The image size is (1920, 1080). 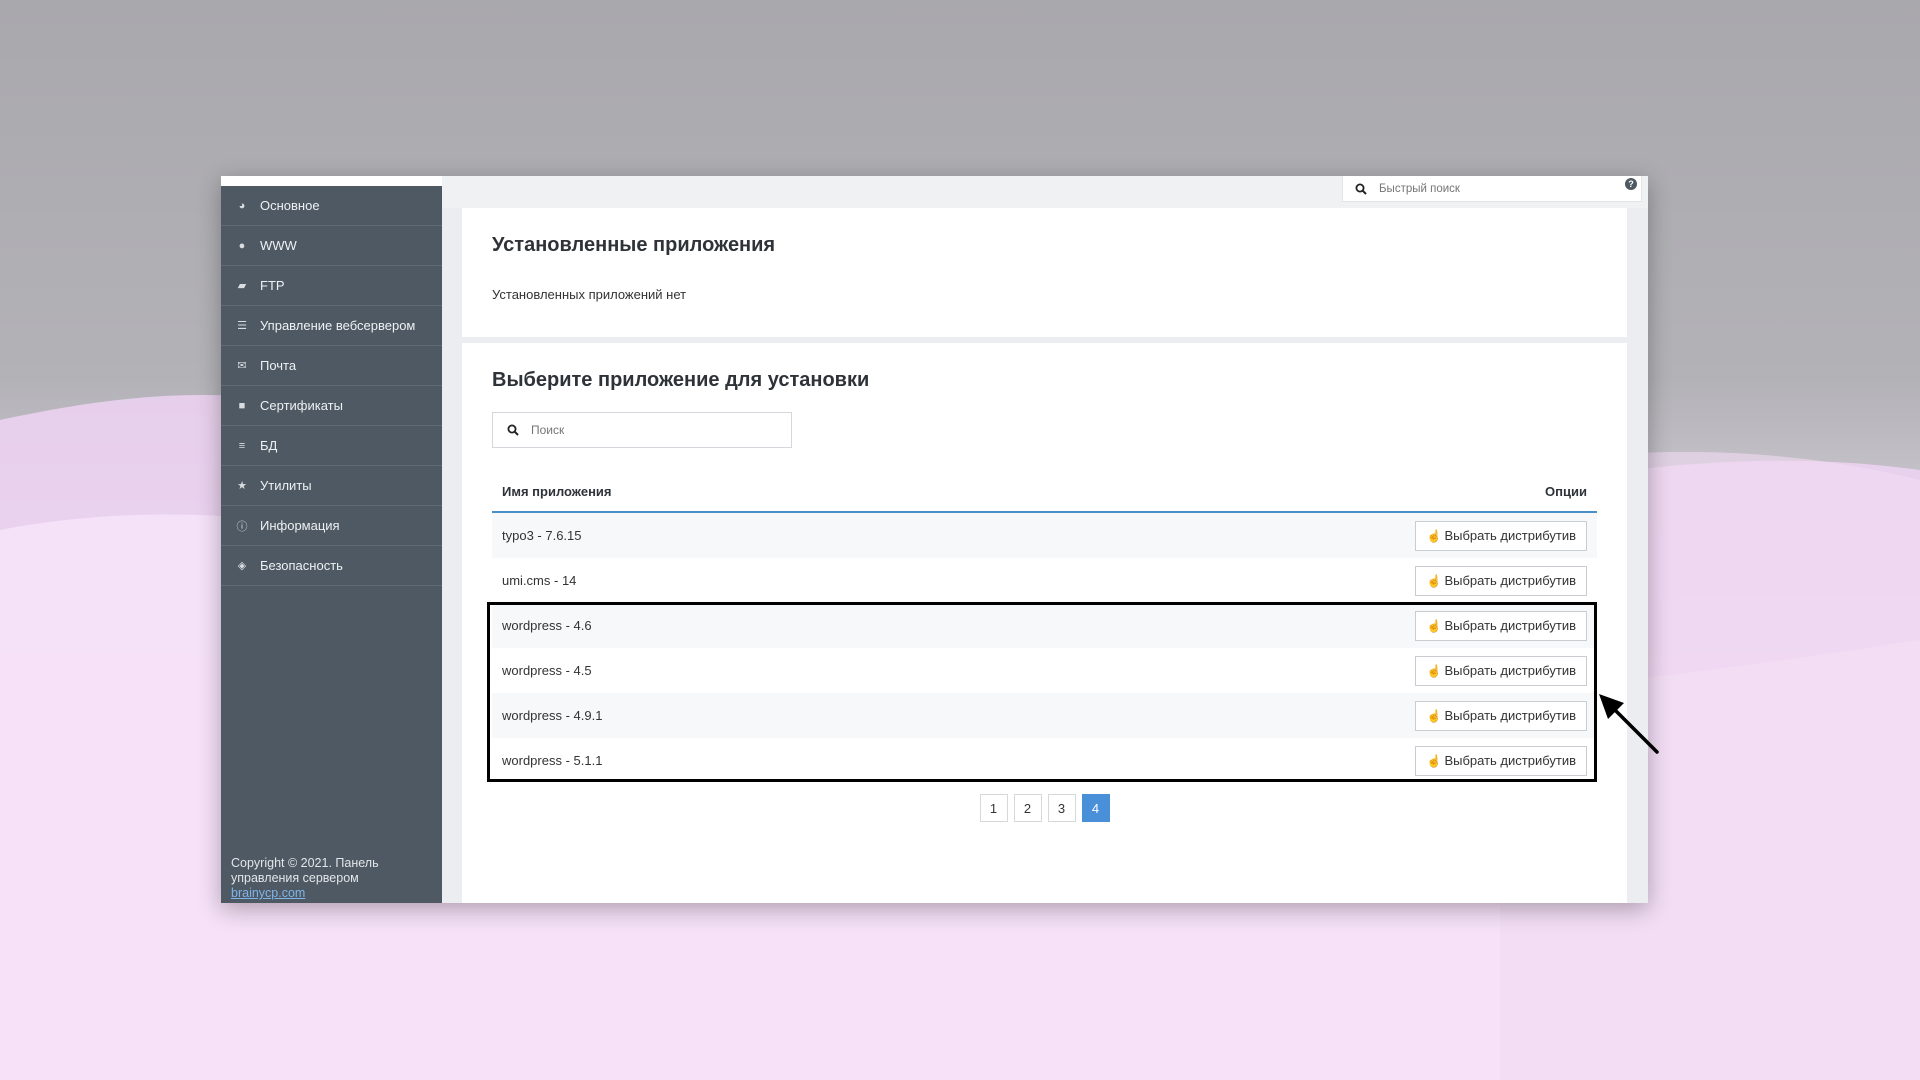 I want to click on app-name: typo3 - 7.6.15, so click(x=715, y=535).